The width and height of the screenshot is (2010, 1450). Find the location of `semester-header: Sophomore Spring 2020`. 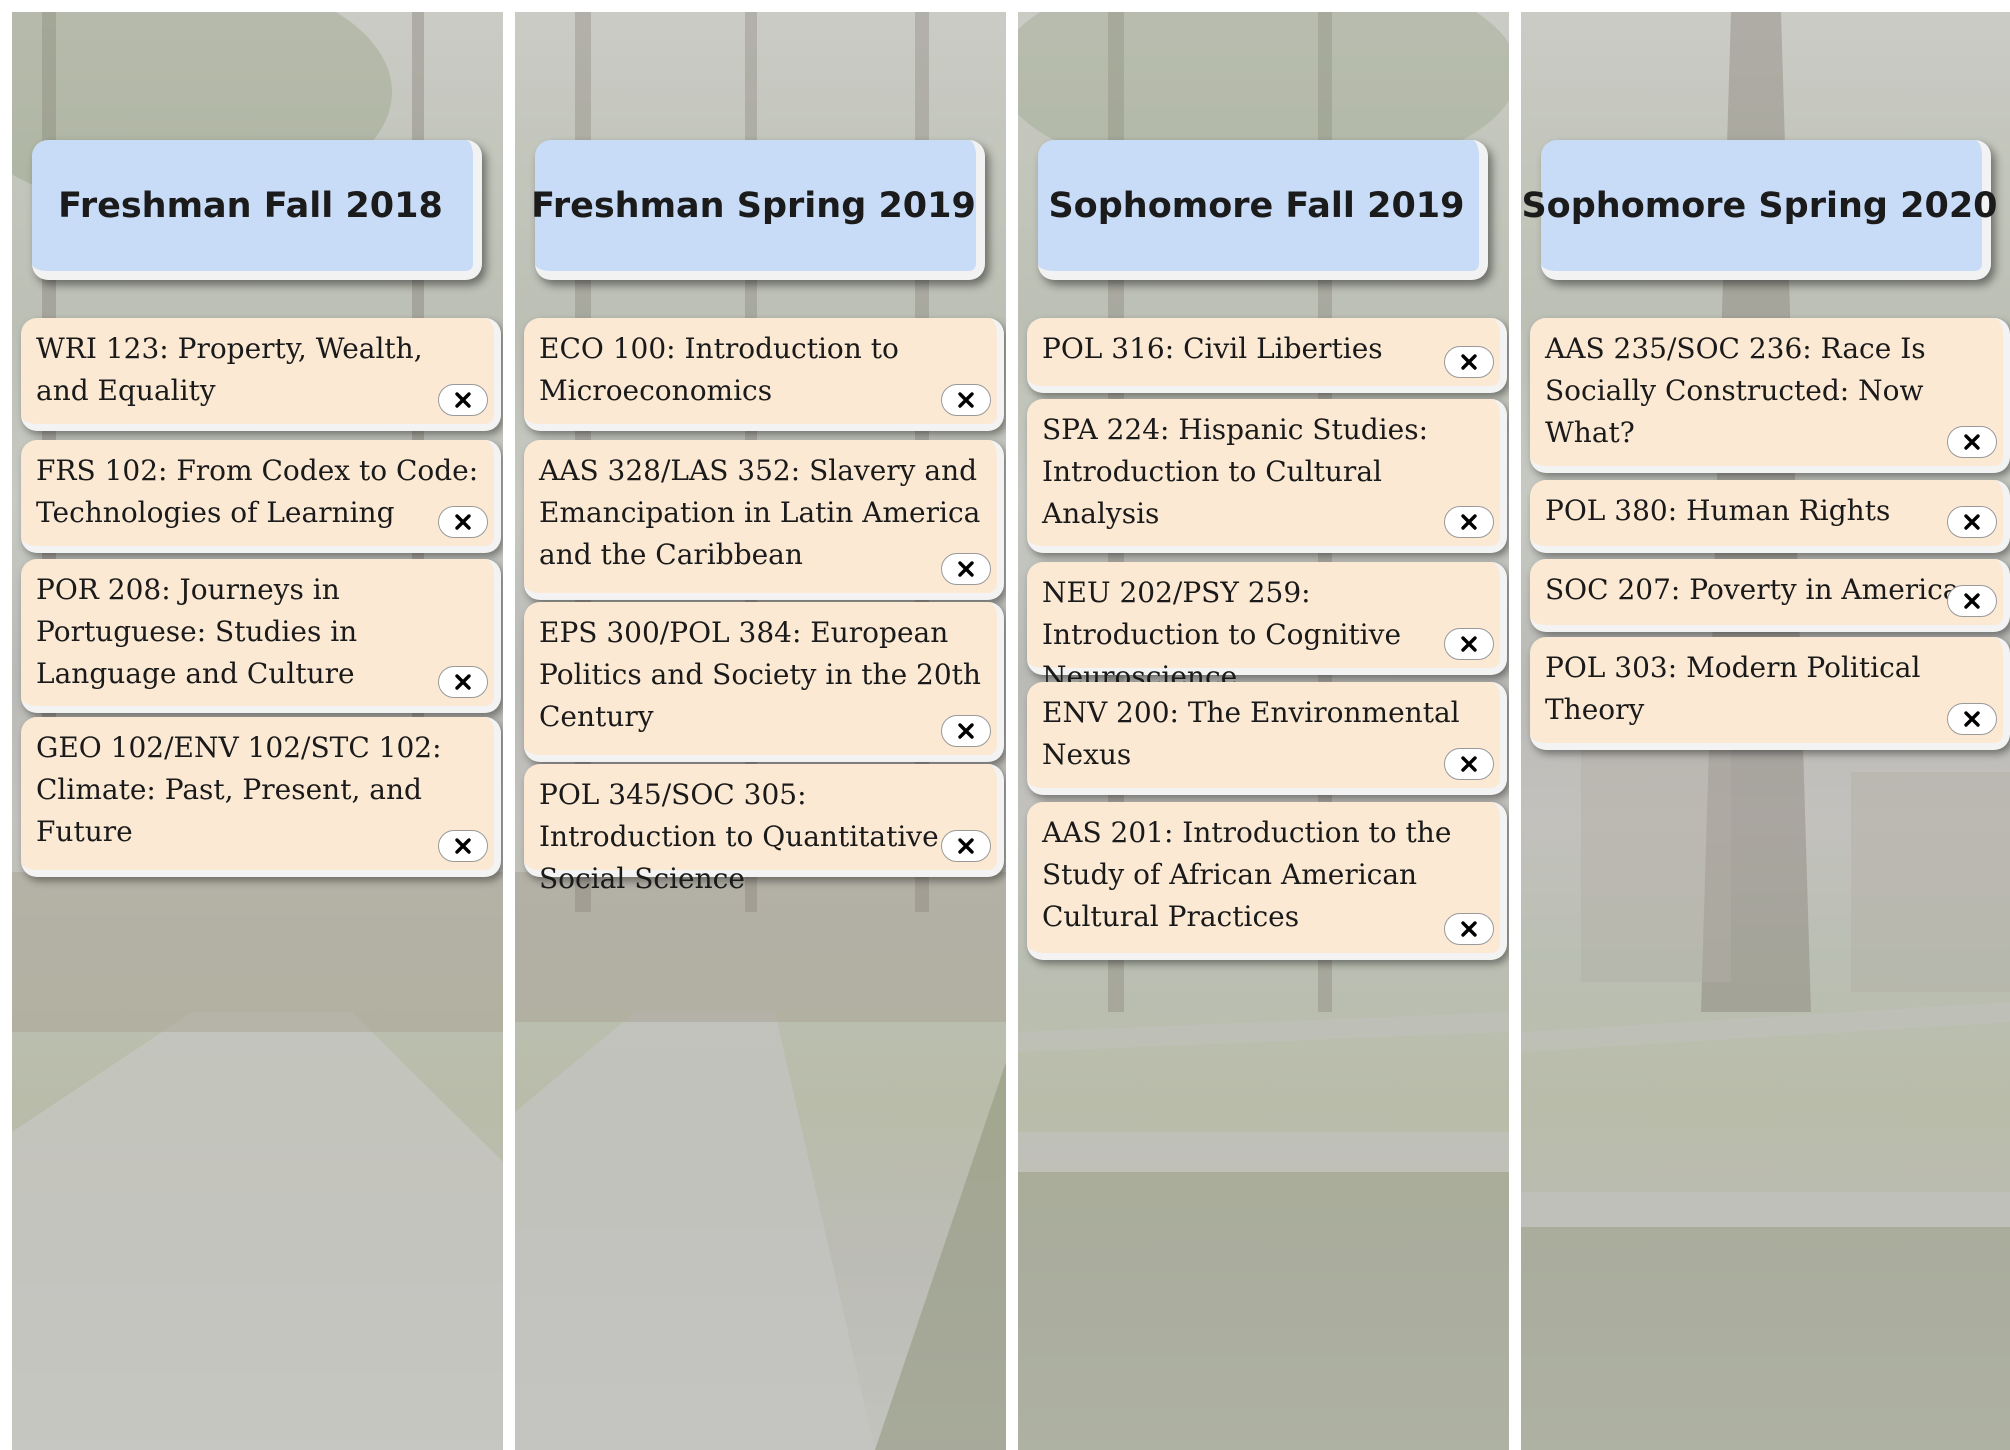

semester-header: Sophomore Spring 2020 is located at coordinates (1759, 210).